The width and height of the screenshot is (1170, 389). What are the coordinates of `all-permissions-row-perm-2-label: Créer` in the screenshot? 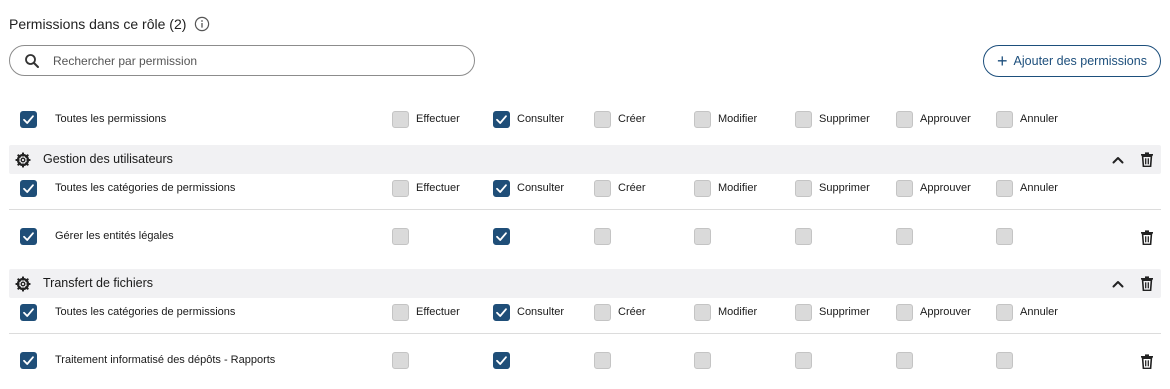 It's located at (632, 119).